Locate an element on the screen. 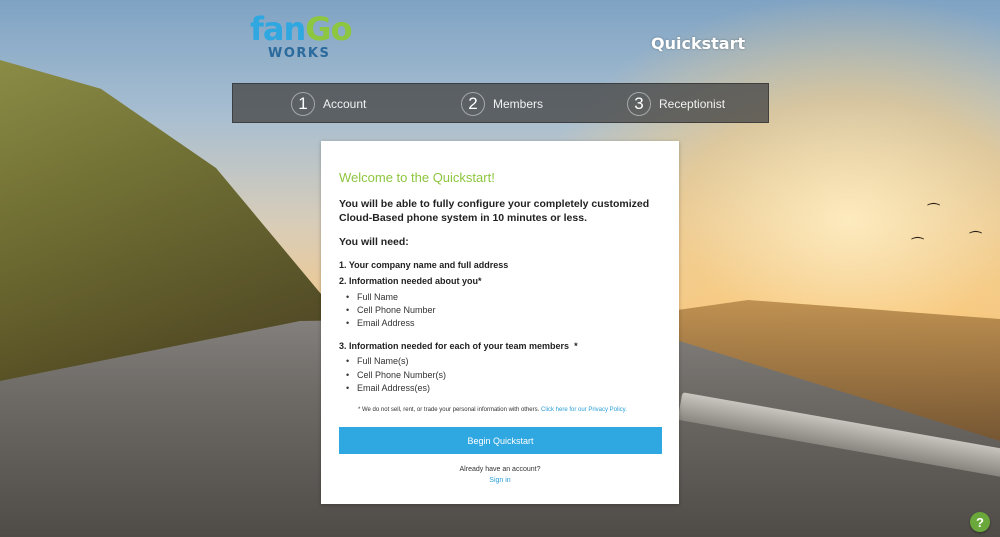 The image size is (1000, 537). step-account: 1 Account is located at coordinates (328, 104).